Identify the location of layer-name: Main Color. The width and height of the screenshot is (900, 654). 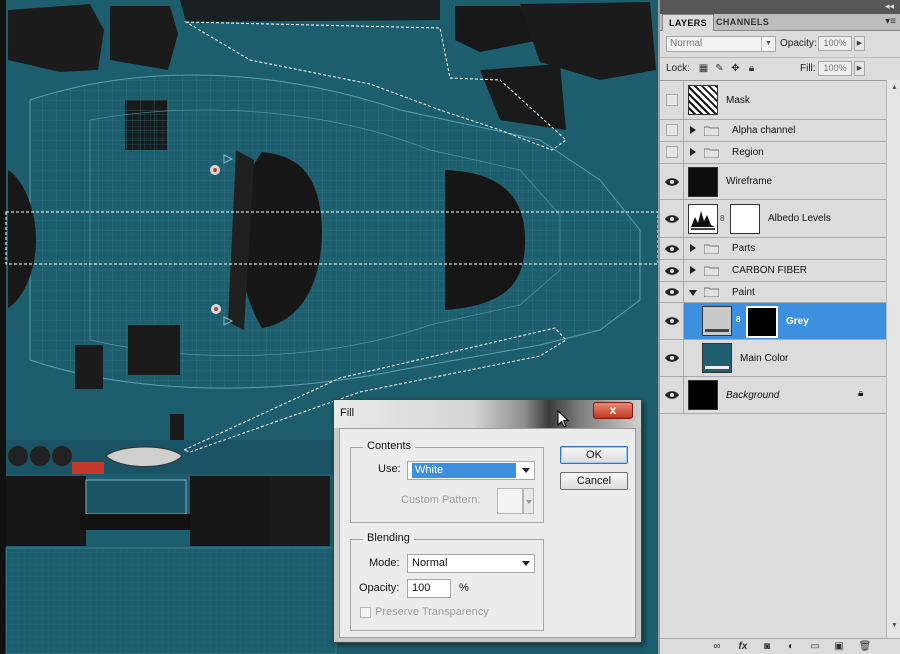
(764, 358).